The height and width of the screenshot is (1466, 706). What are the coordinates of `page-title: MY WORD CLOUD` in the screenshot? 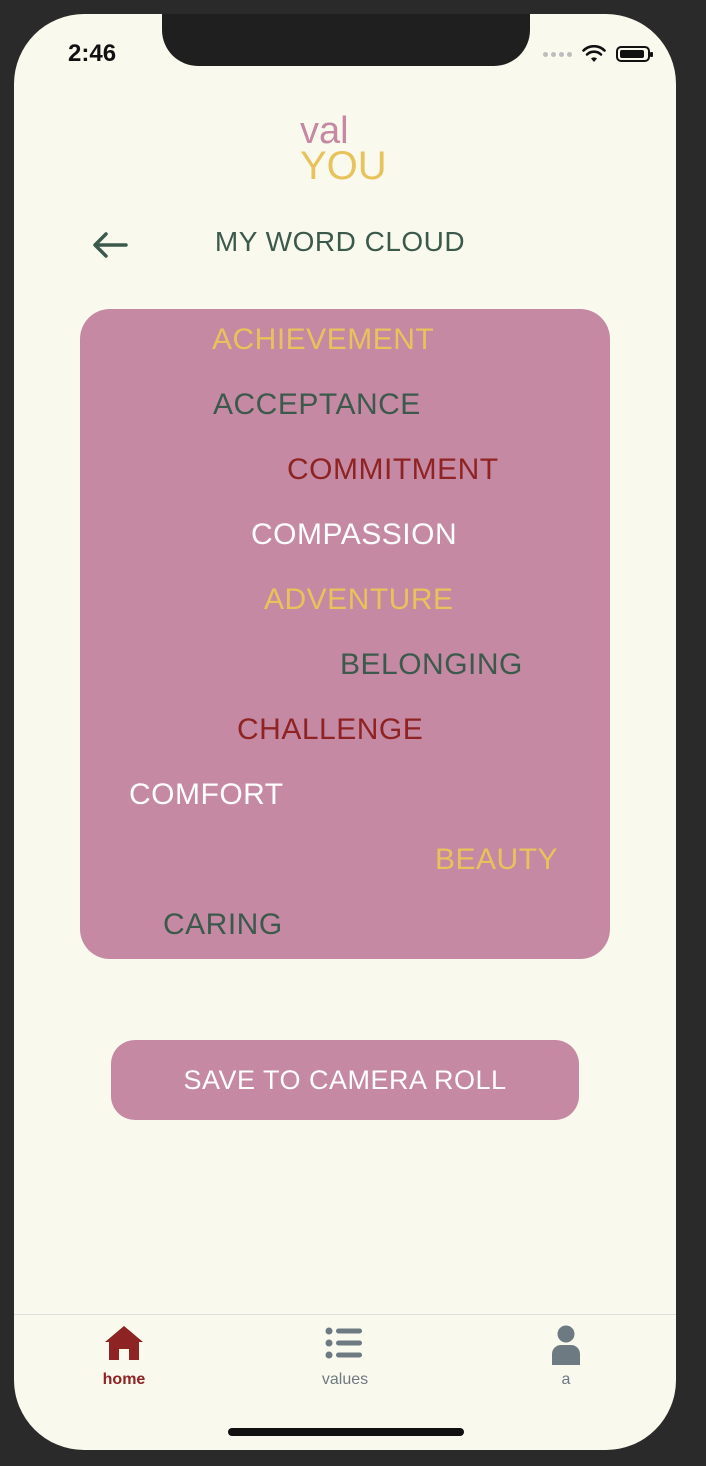 It's located at (340, 241).